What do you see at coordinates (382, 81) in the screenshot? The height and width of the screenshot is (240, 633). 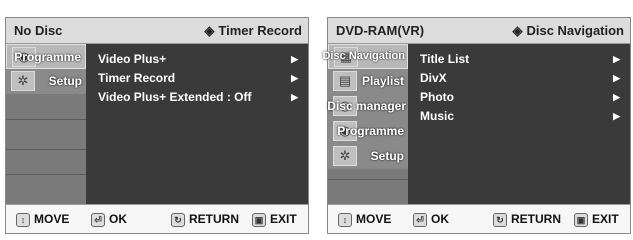 I see `sidebar-item-label: Playlist` at bounding box center [382, 81].